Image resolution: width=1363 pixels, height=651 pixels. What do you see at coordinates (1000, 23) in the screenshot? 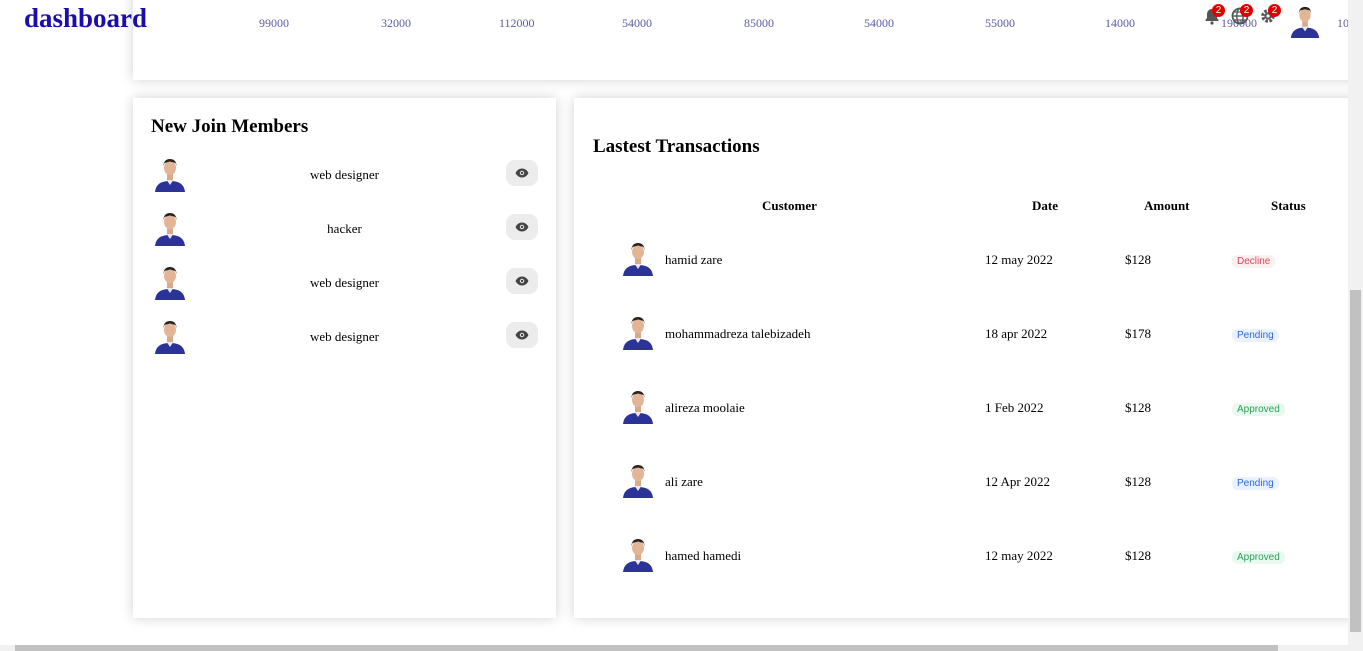
I see `x-tick: 55000` at bounding box center [1000, 23].